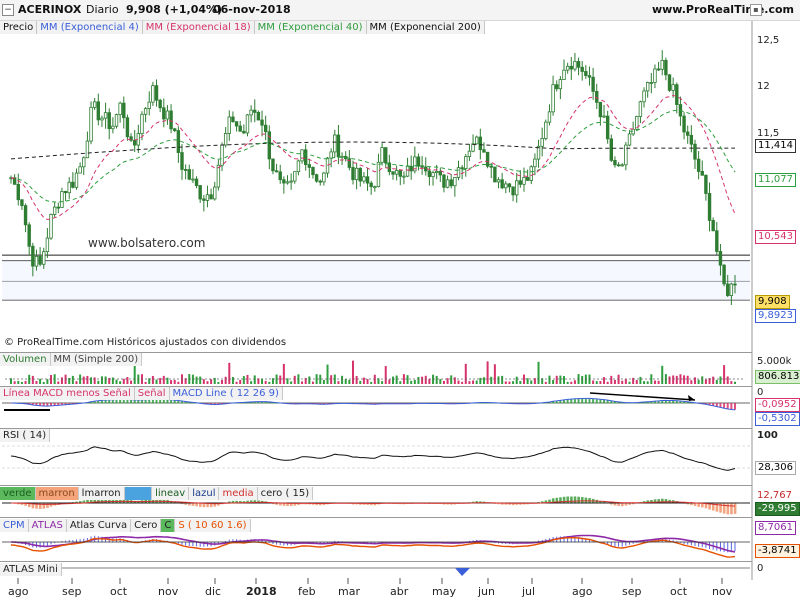  I want to click on legend-azul: azul, so click(138, 493).